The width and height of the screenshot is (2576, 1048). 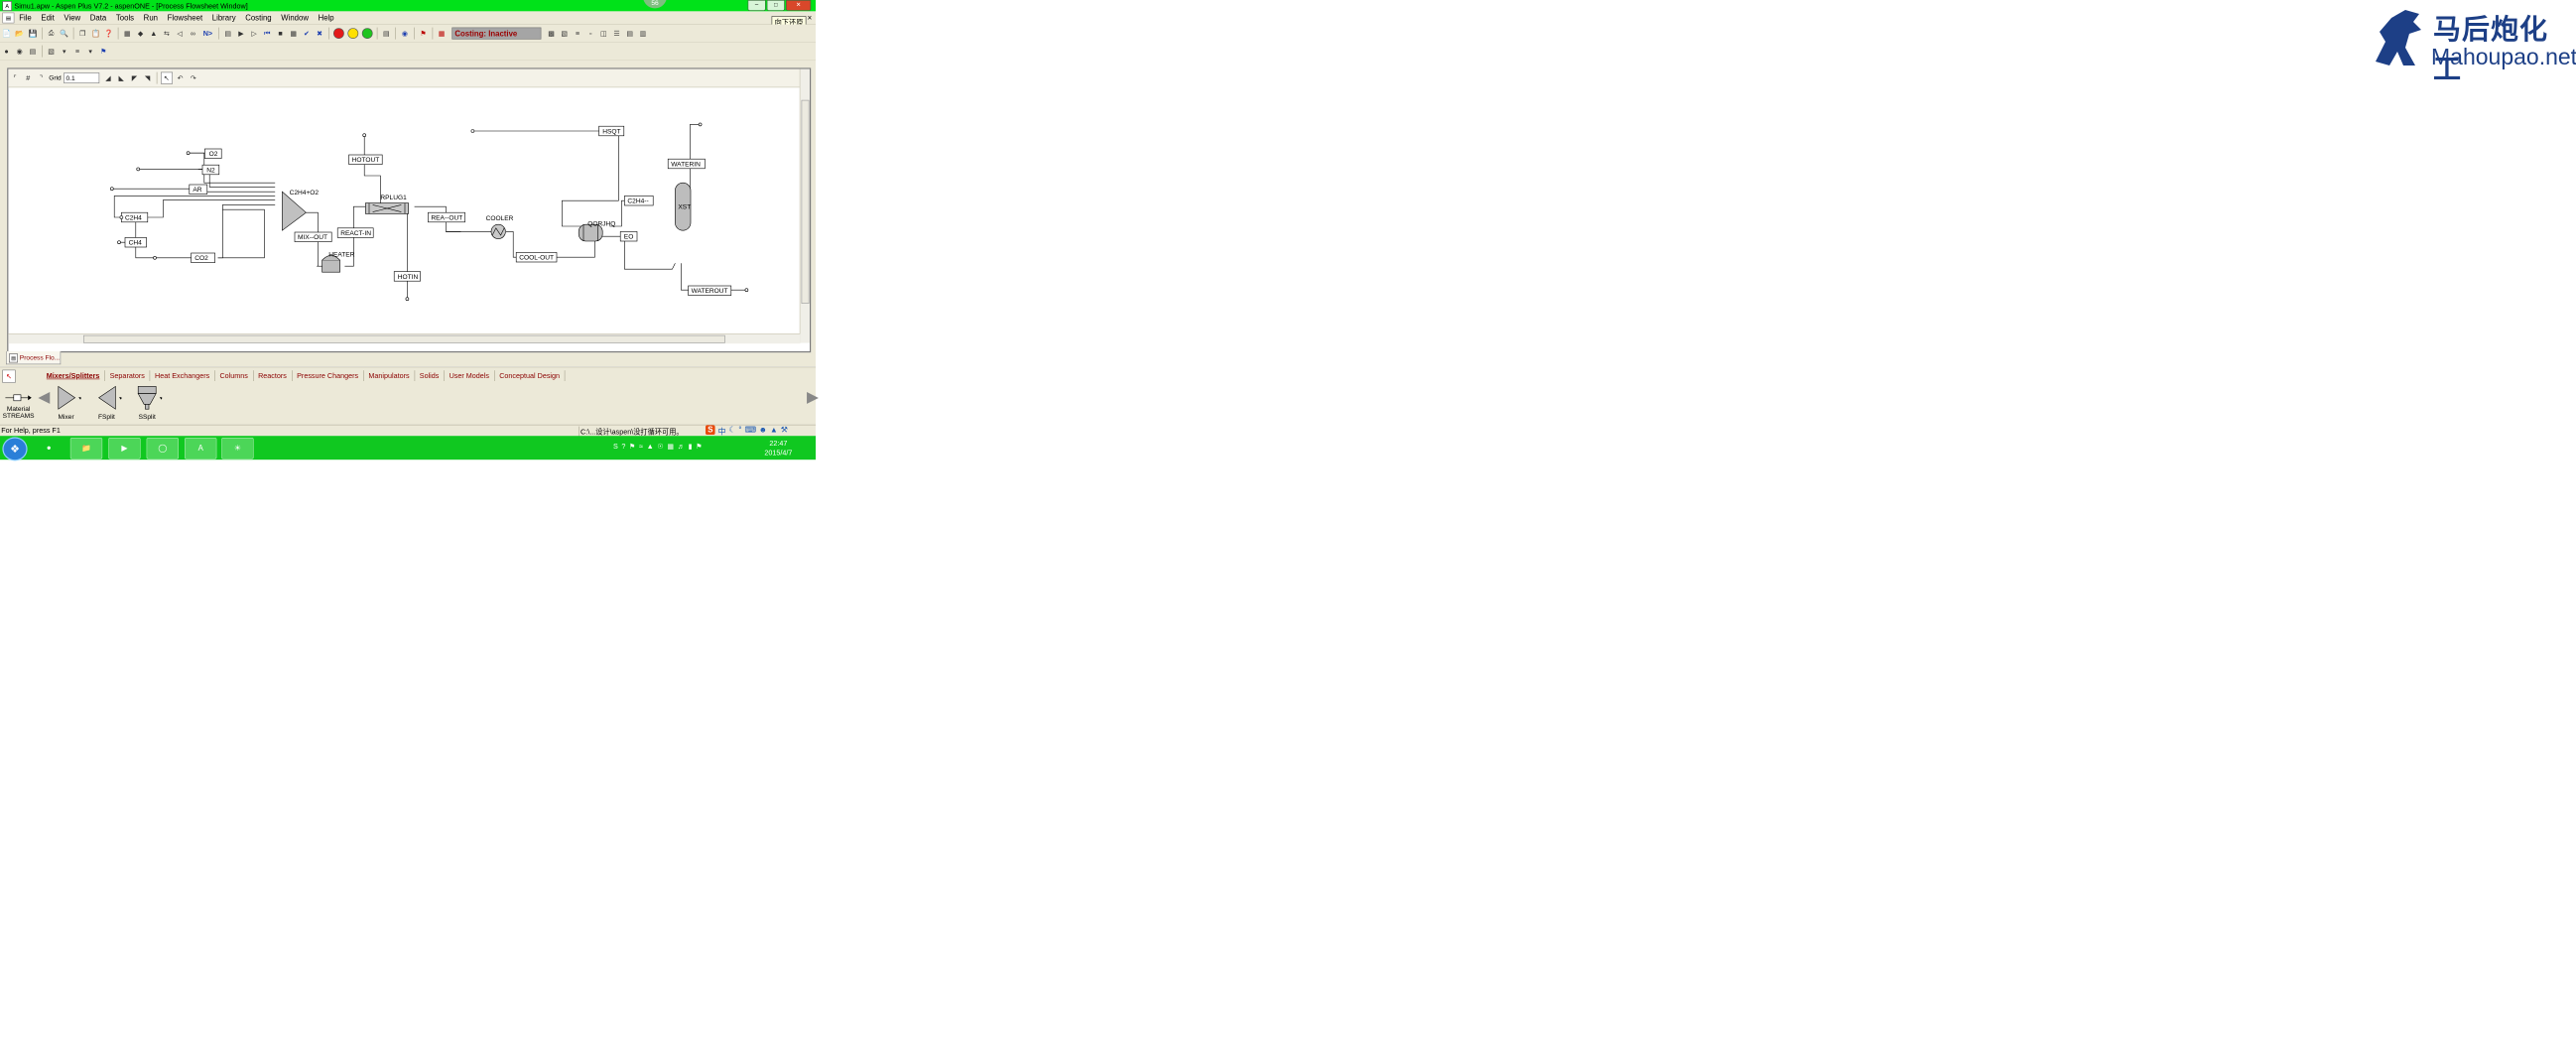 I want to click on menu-view: View, so click(x=73, y=17).